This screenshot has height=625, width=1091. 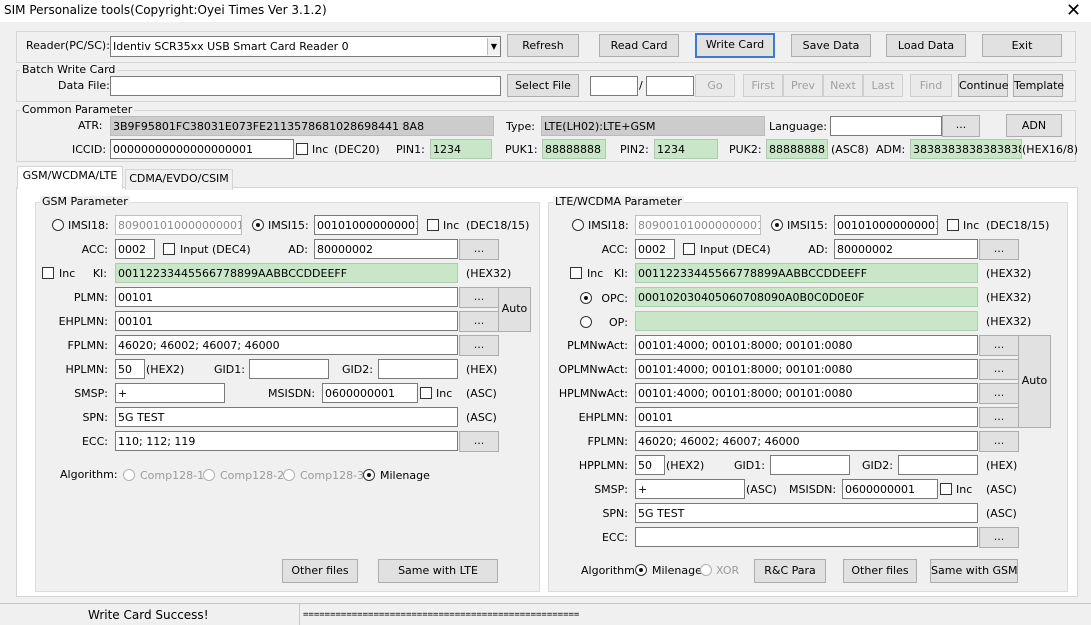 What do you see at coordinates (931, 85) in the screenshot?
I see `find-button: Find` at bounding box center [931, 85].